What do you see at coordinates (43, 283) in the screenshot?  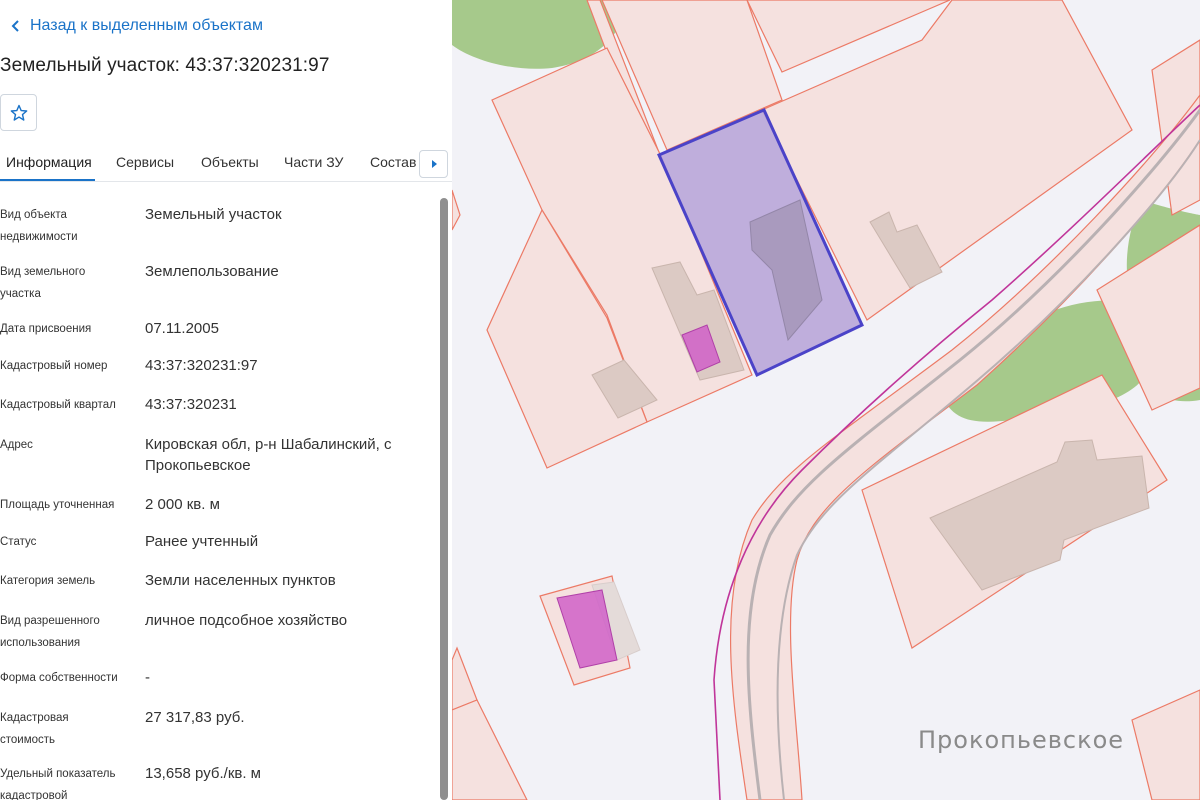 I see `info-key: Вид земельного участка` at bounding box center [43, 283].